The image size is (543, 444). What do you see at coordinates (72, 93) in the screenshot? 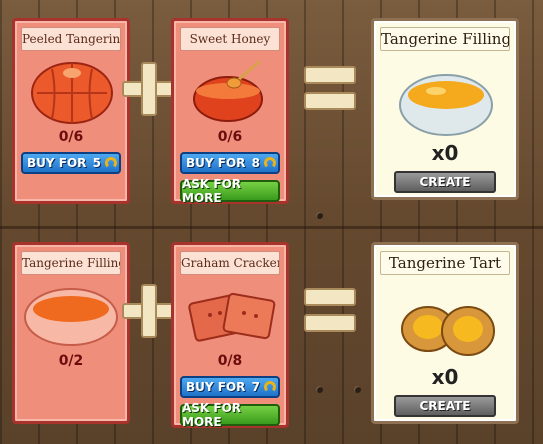
I see `peeled-tangerine-icon` at bounding box center [72, 93].